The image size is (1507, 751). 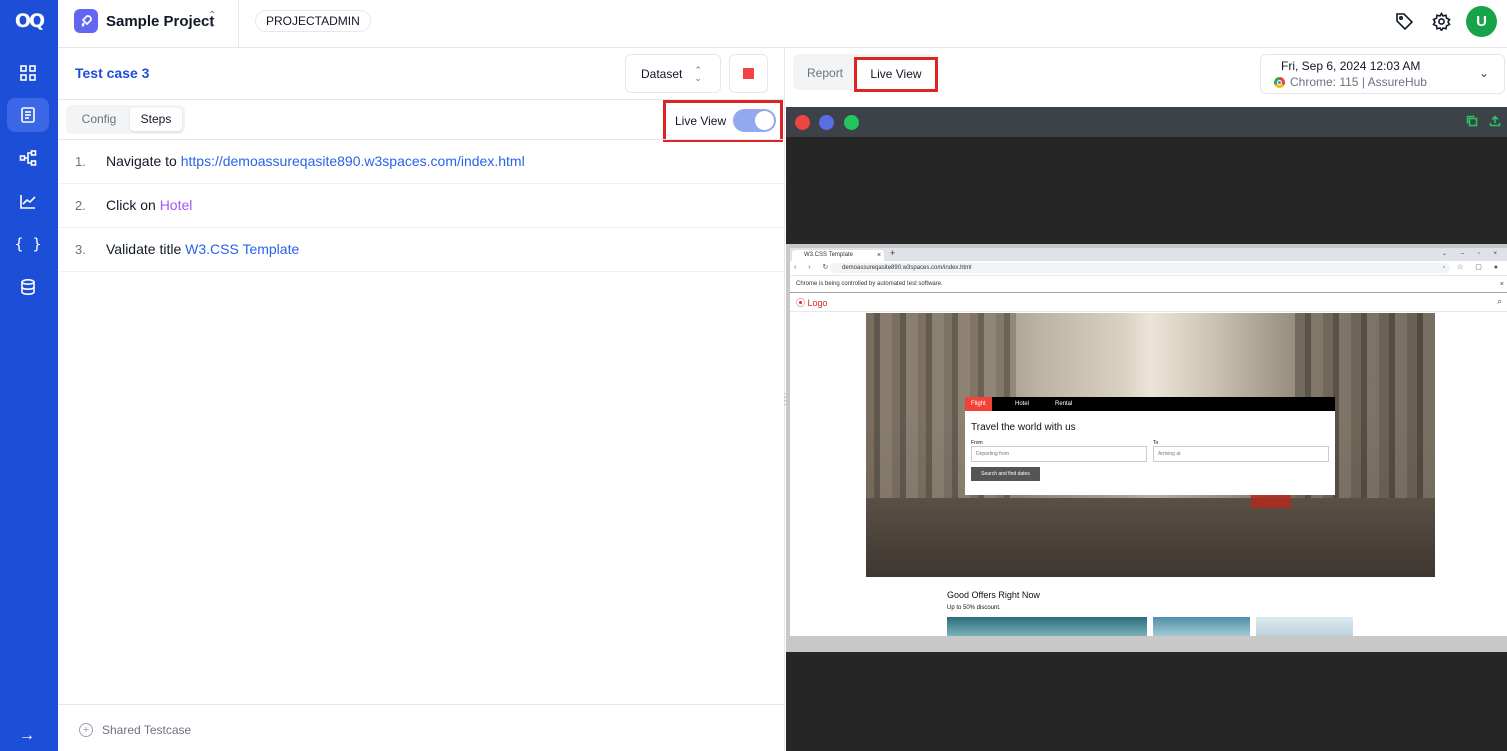 What do you see at coordinates (814, 267) in the screenshot?
I see `browser-nav-icons: ‹ › ↻` at bounding box center [814, 267].